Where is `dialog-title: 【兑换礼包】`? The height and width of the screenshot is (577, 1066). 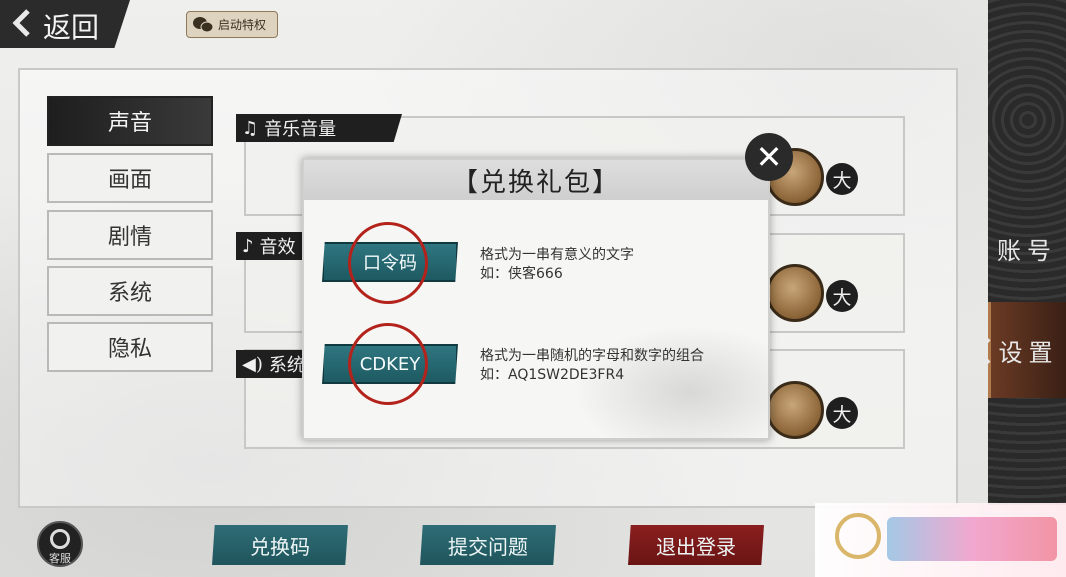 dialog-title: 【兑换礼包】 is located at coordinates (536, 180).